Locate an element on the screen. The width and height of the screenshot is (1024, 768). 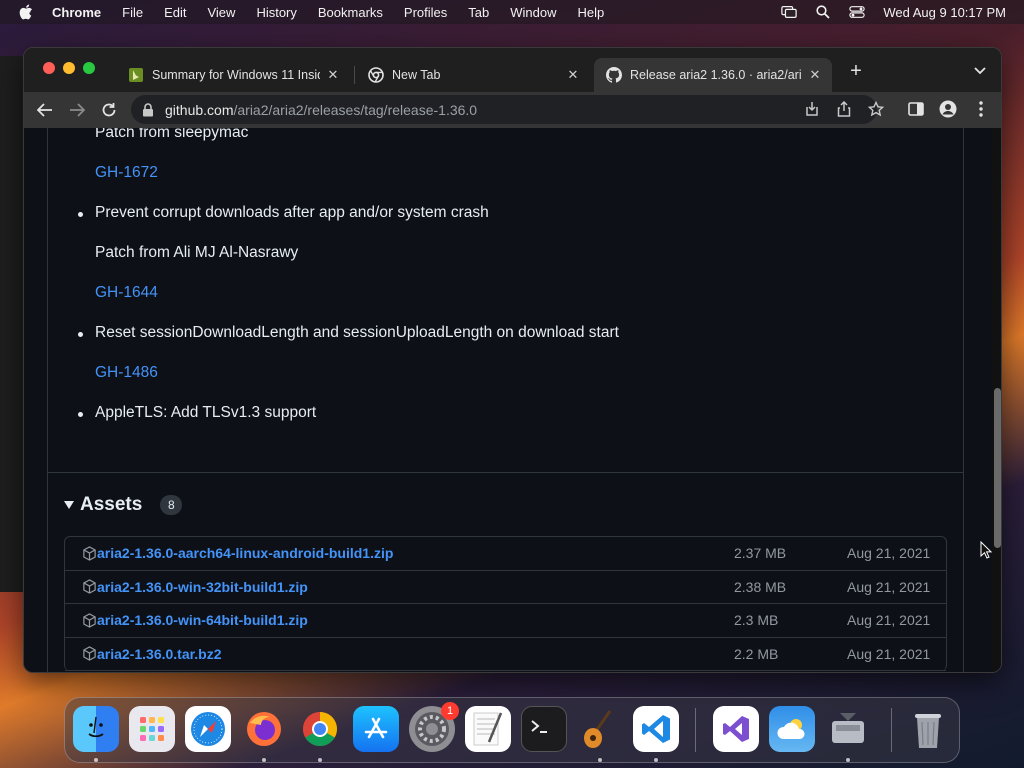
forward-arrow-icon is located at coordinates (77, 110).